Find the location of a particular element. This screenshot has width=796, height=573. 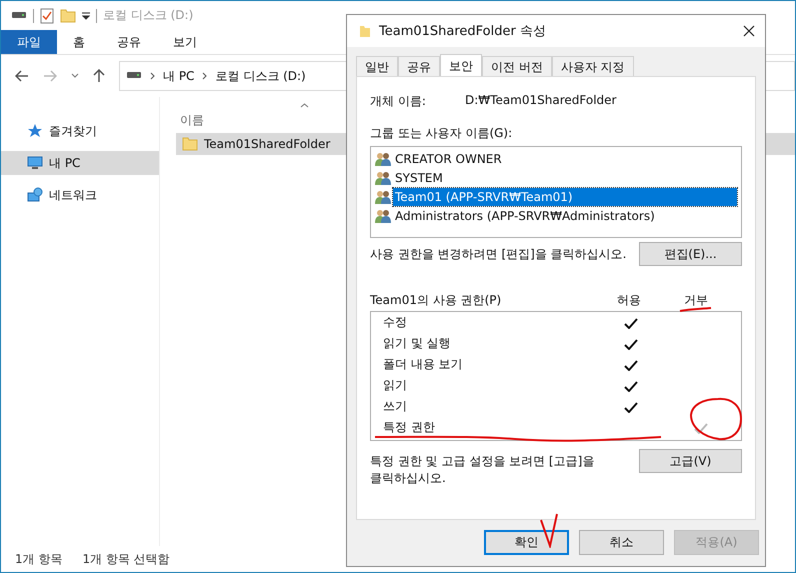

sidebar-item: 네트워크 is located at coordinates (80, 195).